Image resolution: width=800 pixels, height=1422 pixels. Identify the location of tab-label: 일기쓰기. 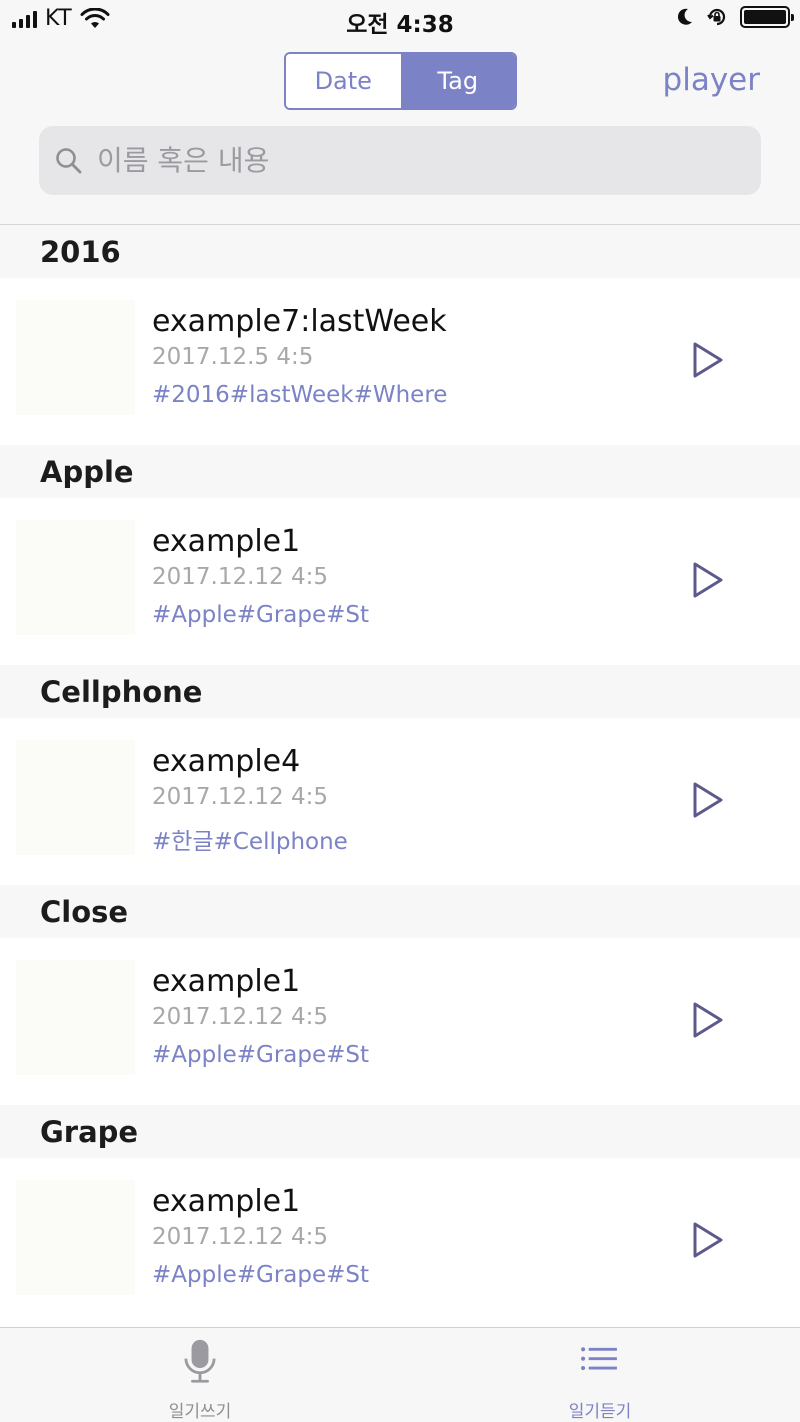
(200, 1412).